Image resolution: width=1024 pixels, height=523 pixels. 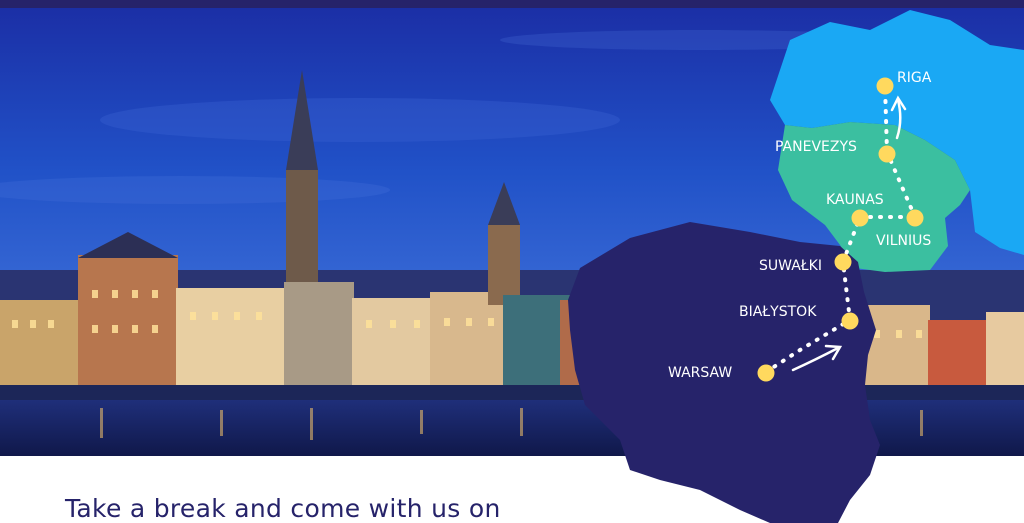 I want to click on label-riga: RIGA, so click(x=914, y=78).